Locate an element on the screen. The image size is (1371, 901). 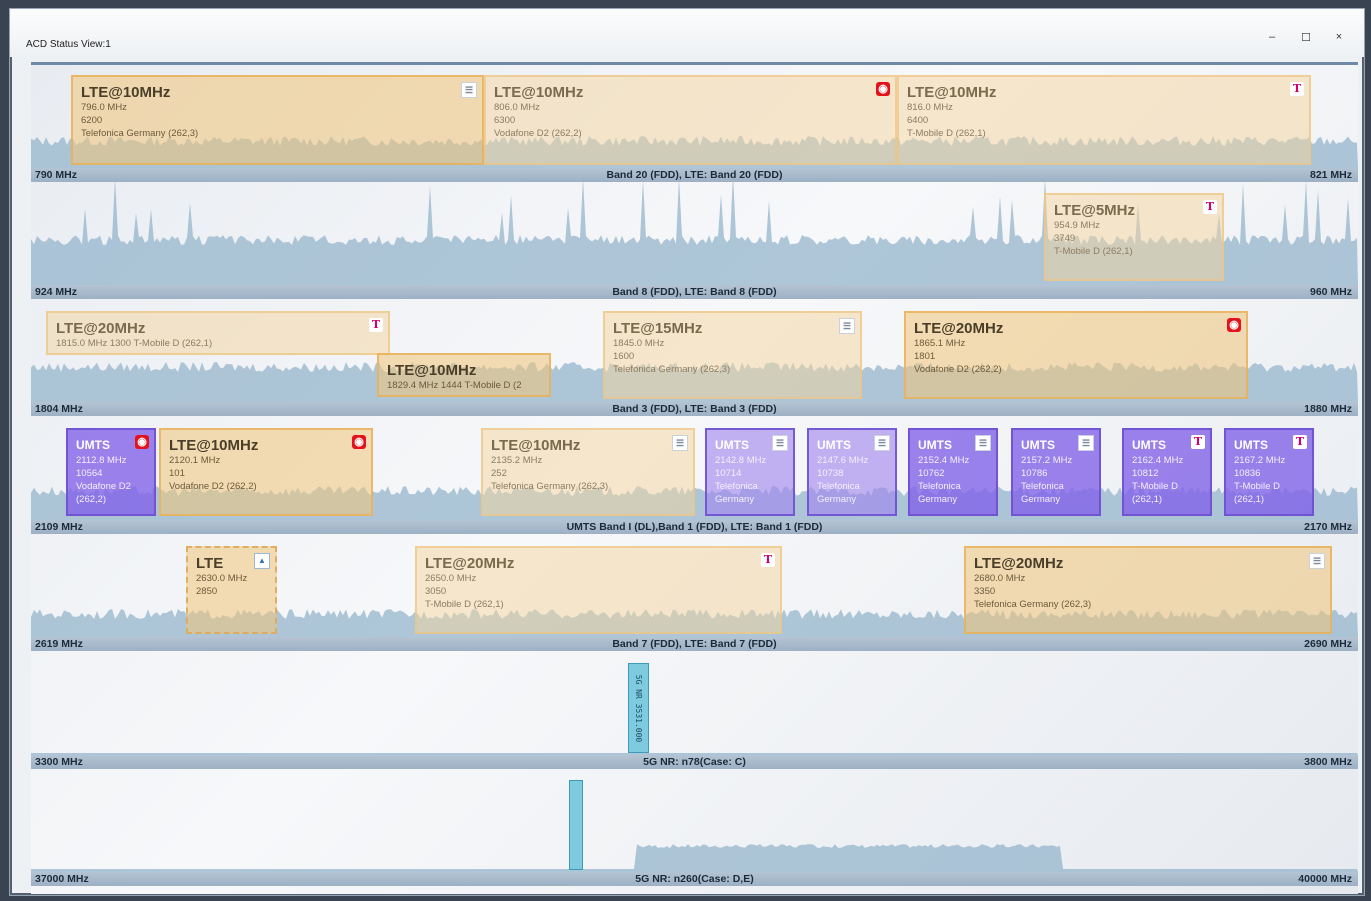
band-name: Band 3 (FDD), LTE: Band 3 (FDD) is located at coordinates (694, 409).